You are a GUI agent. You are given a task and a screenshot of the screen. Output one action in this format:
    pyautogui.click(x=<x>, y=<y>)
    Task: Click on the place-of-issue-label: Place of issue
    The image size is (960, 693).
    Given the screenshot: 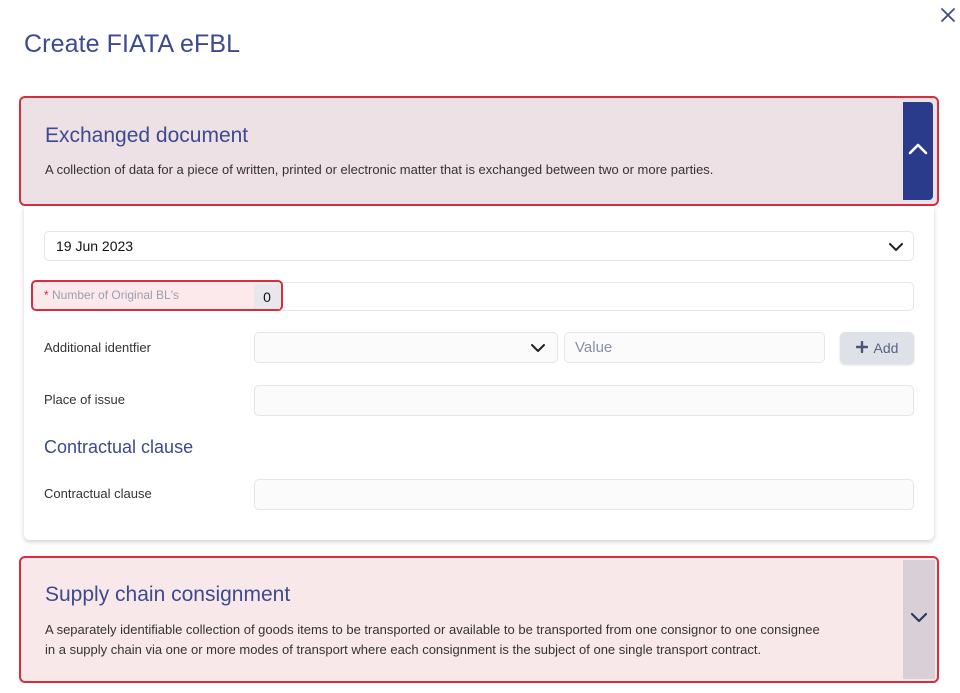 What is the action you would take?
    pyautogui.click(x=84, y=399)
    